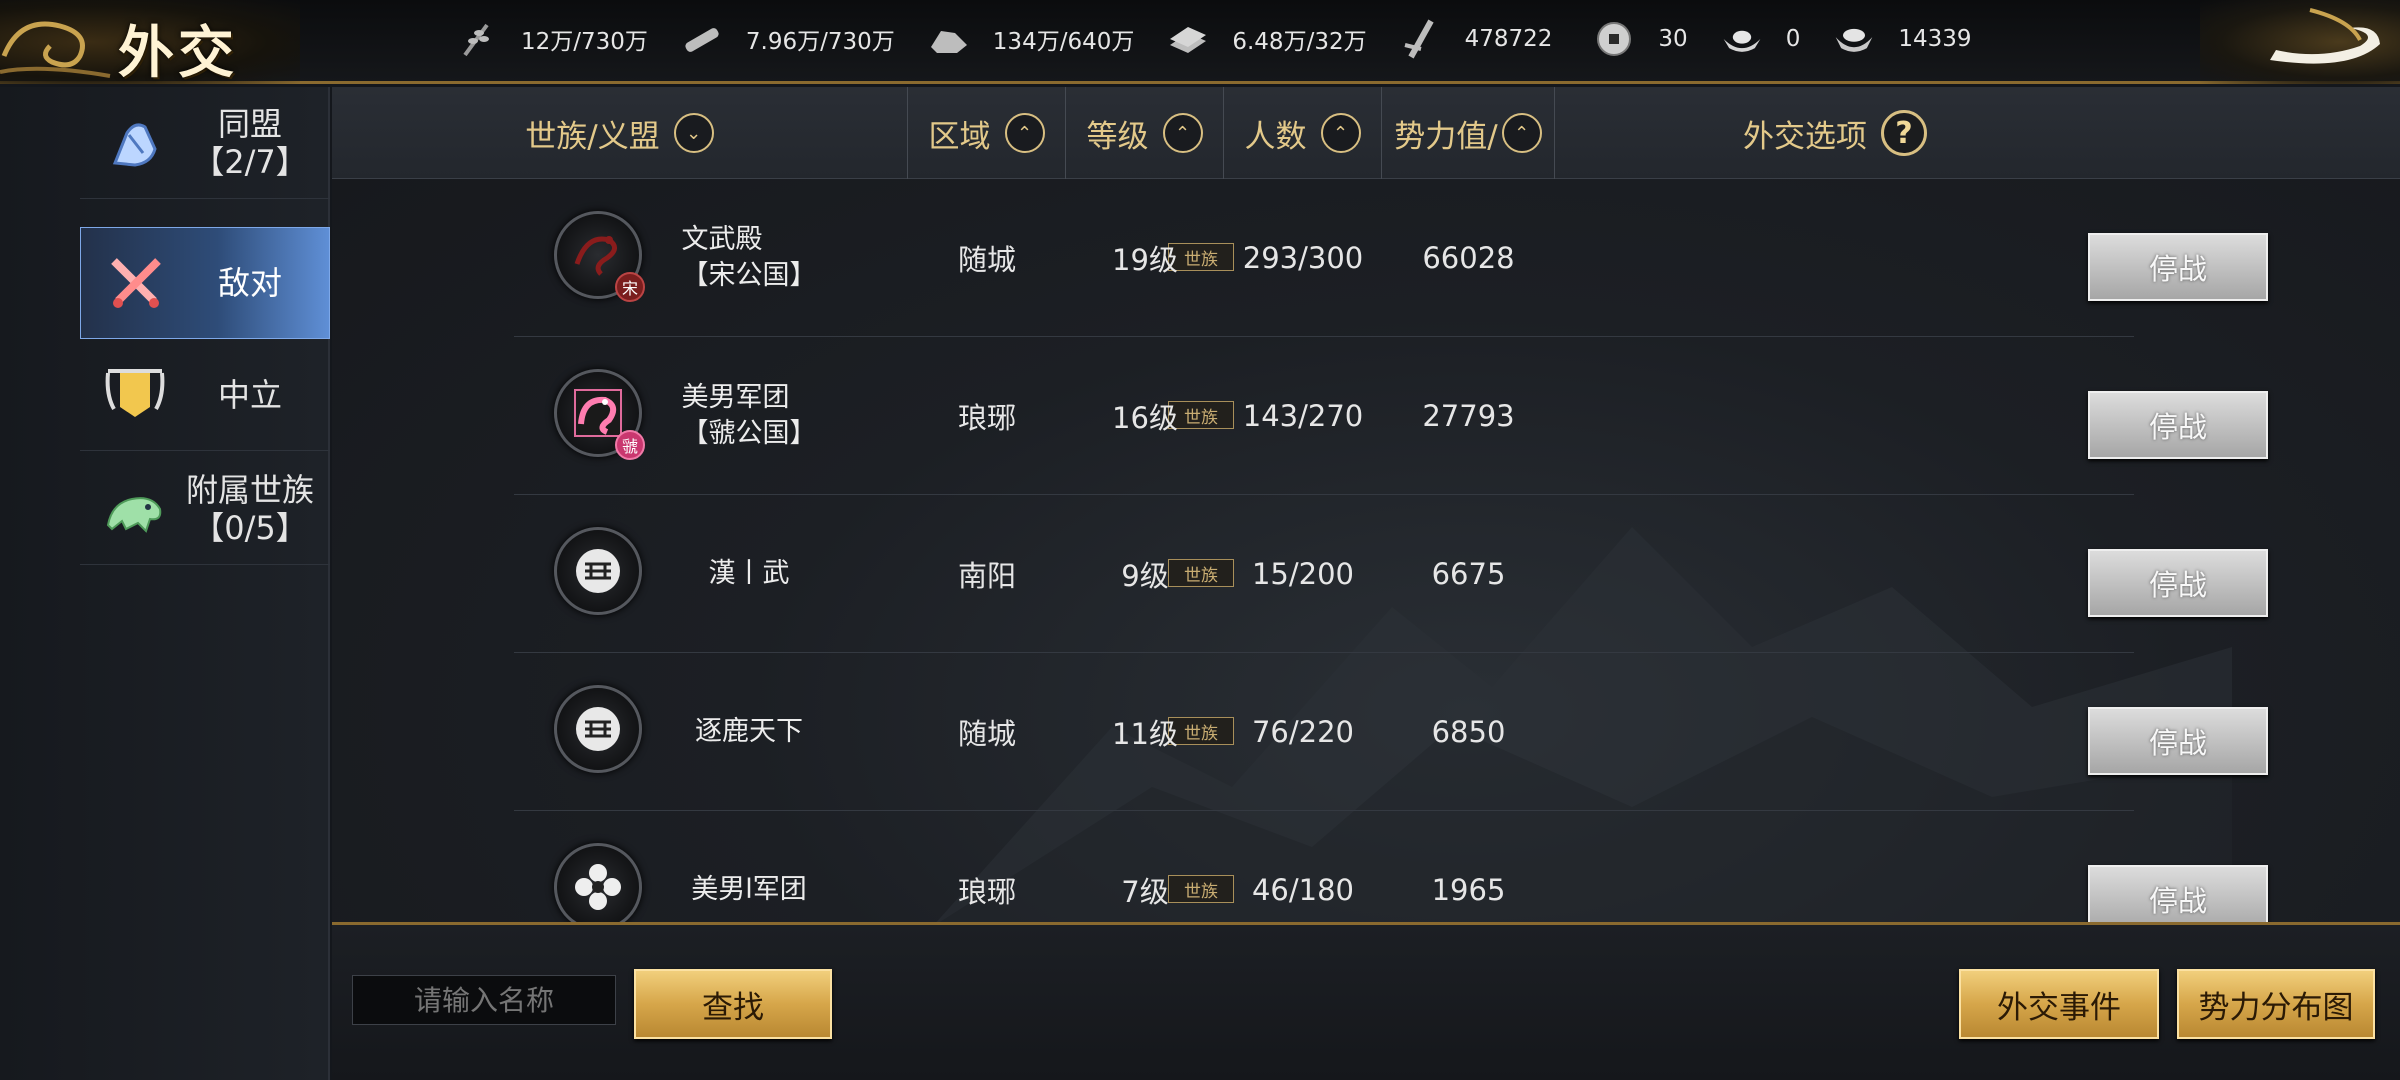 The height and width of the screenshot is (1080, 2400). What do you see at coordinates (1145, 418) in the screenshot?
I see `level-cell: 16级` at bounding box center [1145, 418].